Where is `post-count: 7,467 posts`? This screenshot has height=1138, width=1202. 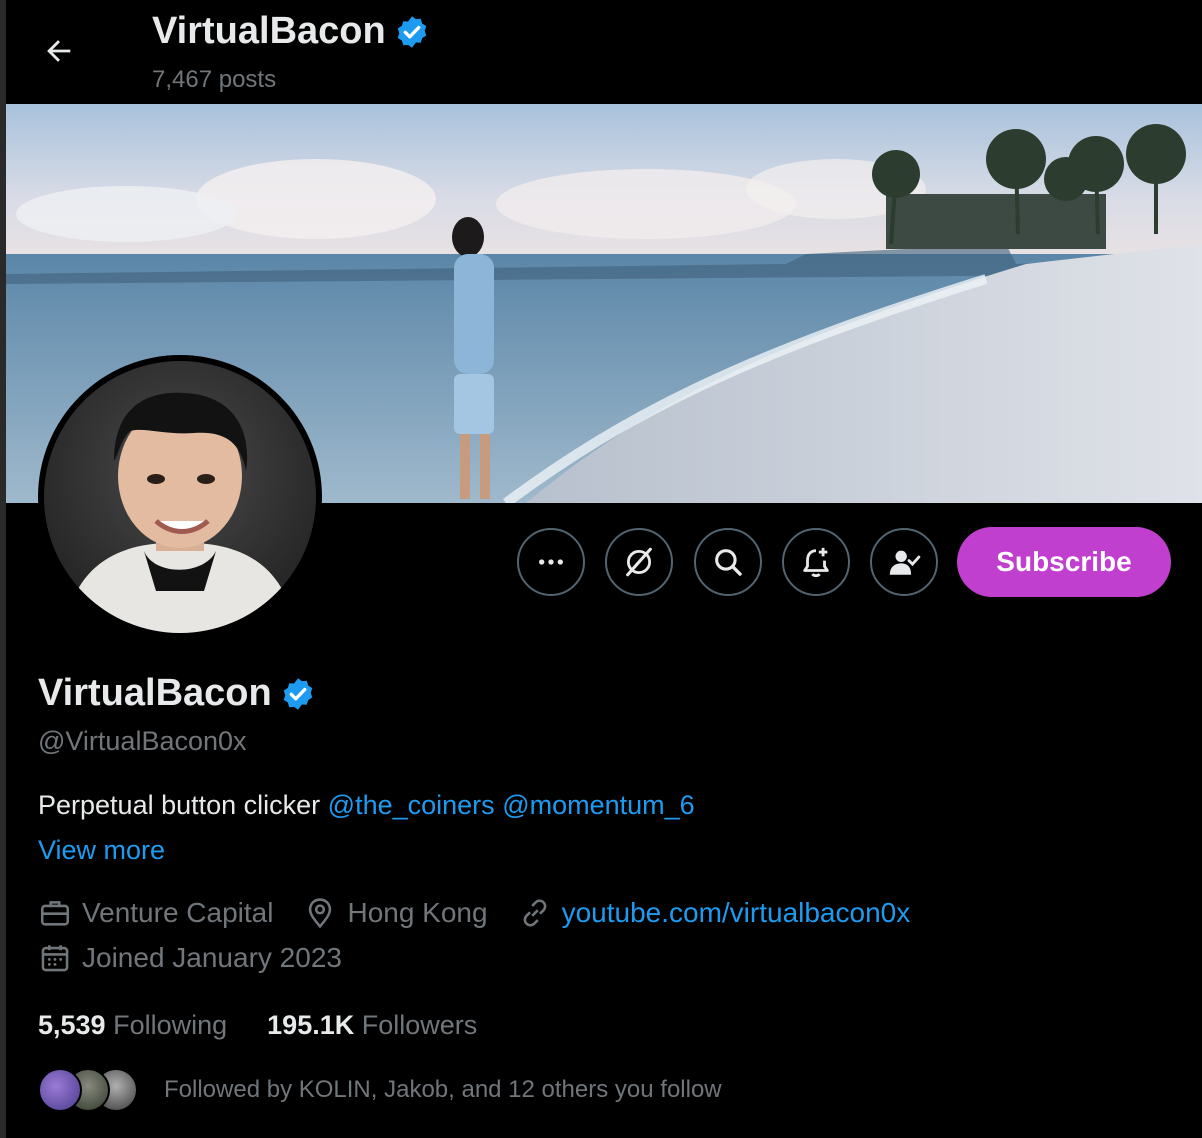 post-count: 7,467 posts is located at coordinates (214, 79).